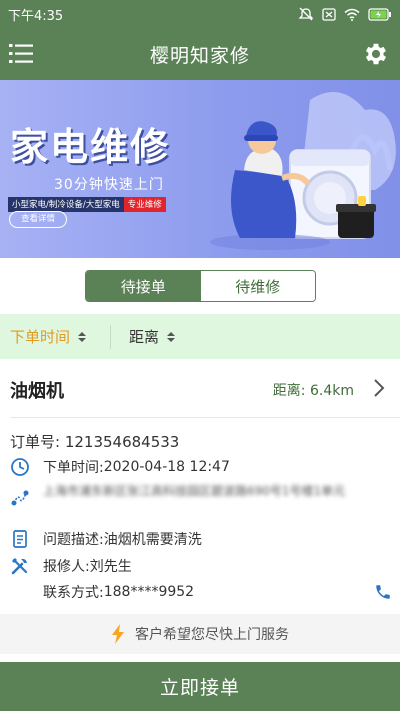 This screenshot has height=711, width=400. What do you see at coordinates (200, 336) in the screenshot?
I see `sort-bar: 下单时间 距离` at bounding box center [200, 336].